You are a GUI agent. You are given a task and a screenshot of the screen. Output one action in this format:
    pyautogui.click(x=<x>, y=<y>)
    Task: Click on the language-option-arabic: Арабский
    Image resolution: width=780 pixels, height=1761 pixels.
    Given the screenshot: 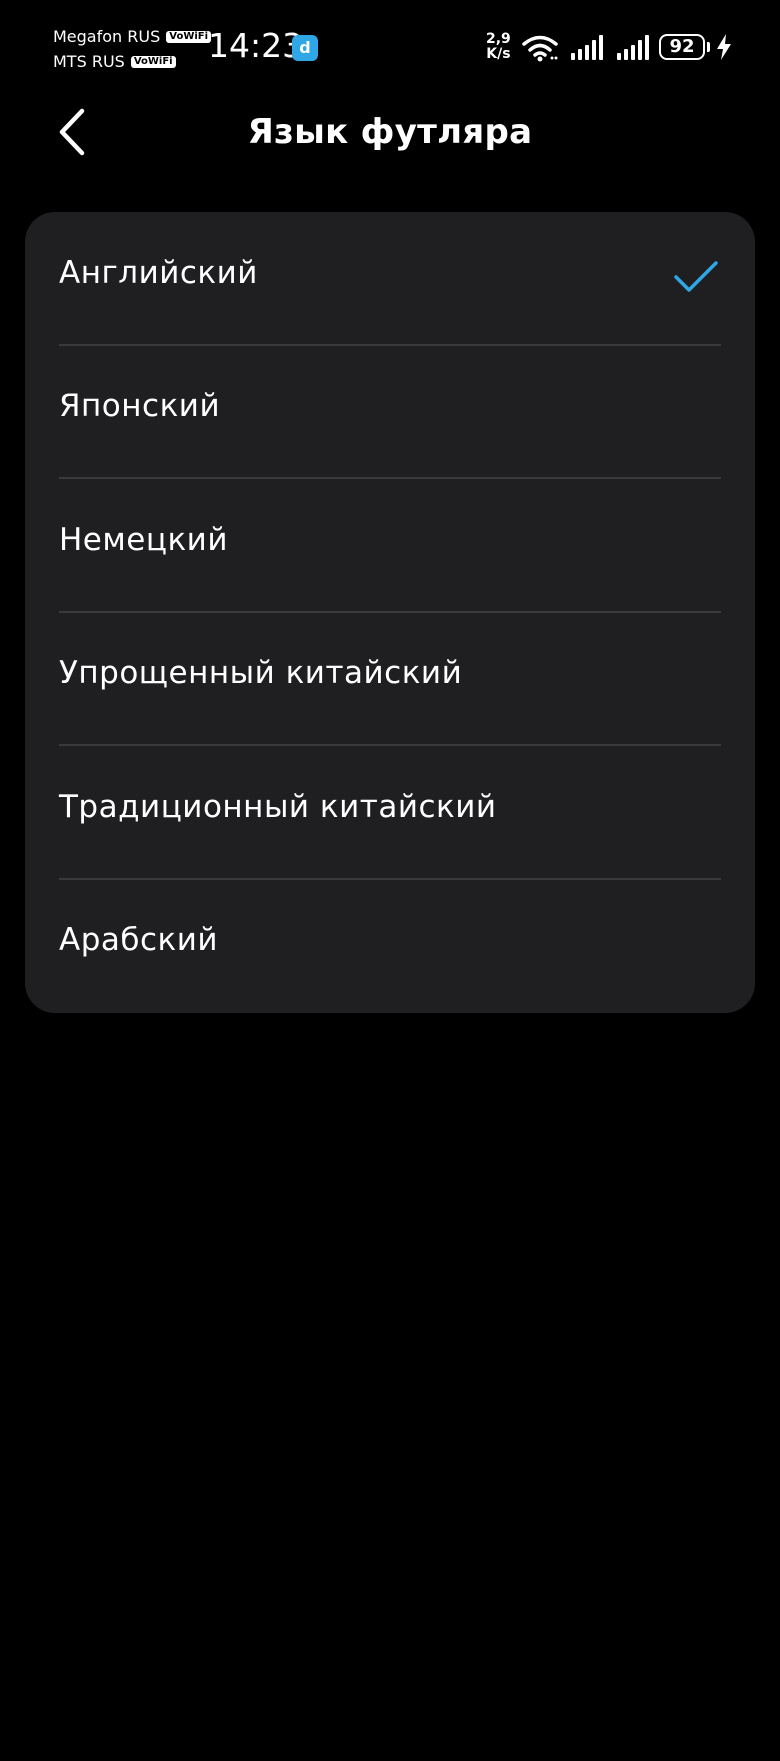 What is the action you would take?
    pyautogui.click(x=390, y=947)
    